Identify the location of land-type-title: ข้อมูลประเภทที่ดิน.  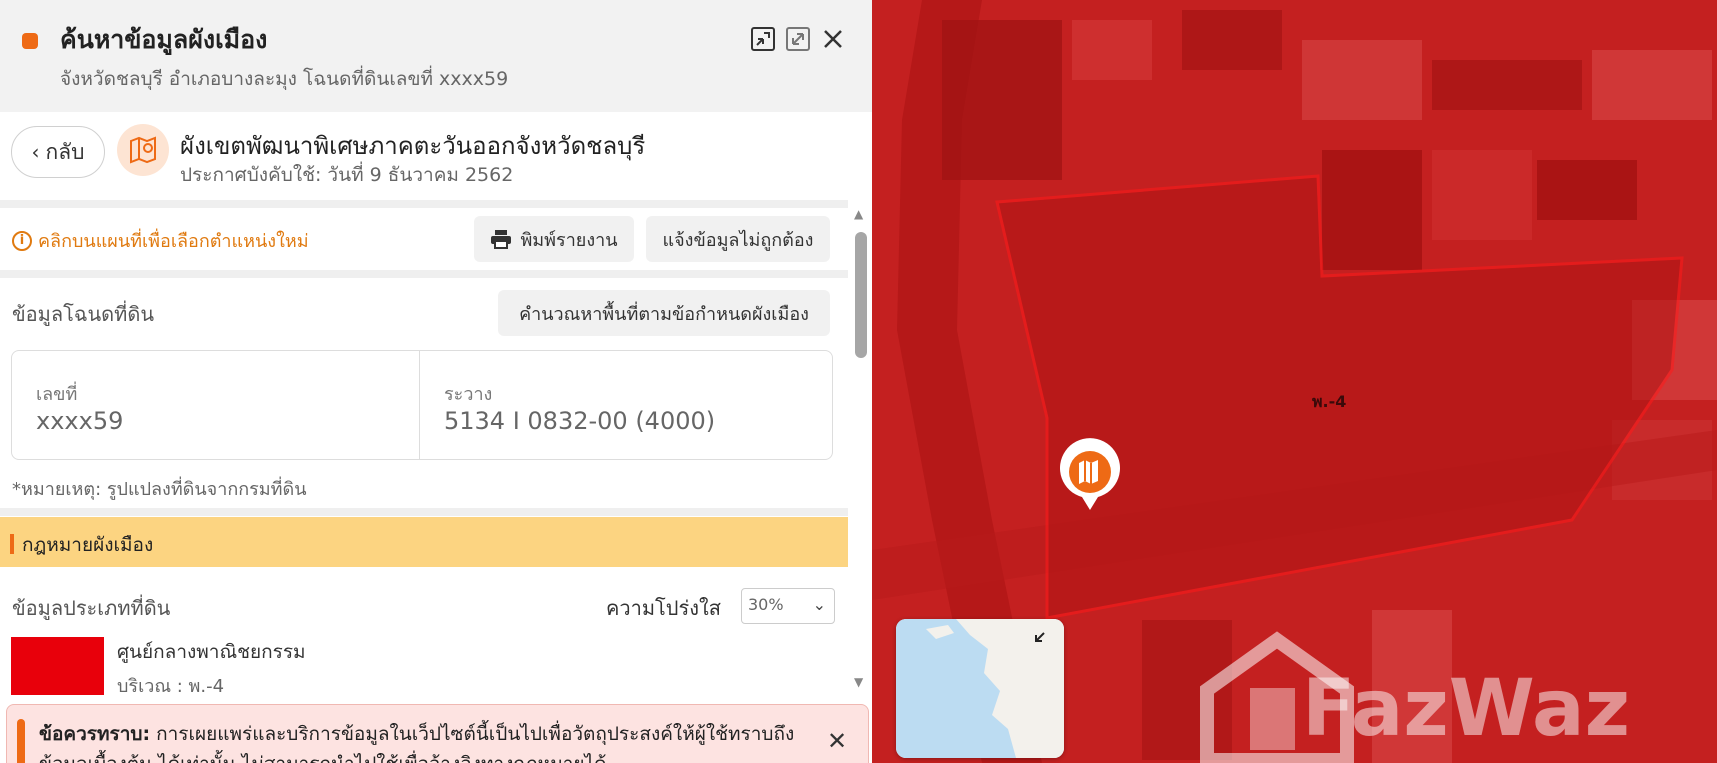
(91, 608).